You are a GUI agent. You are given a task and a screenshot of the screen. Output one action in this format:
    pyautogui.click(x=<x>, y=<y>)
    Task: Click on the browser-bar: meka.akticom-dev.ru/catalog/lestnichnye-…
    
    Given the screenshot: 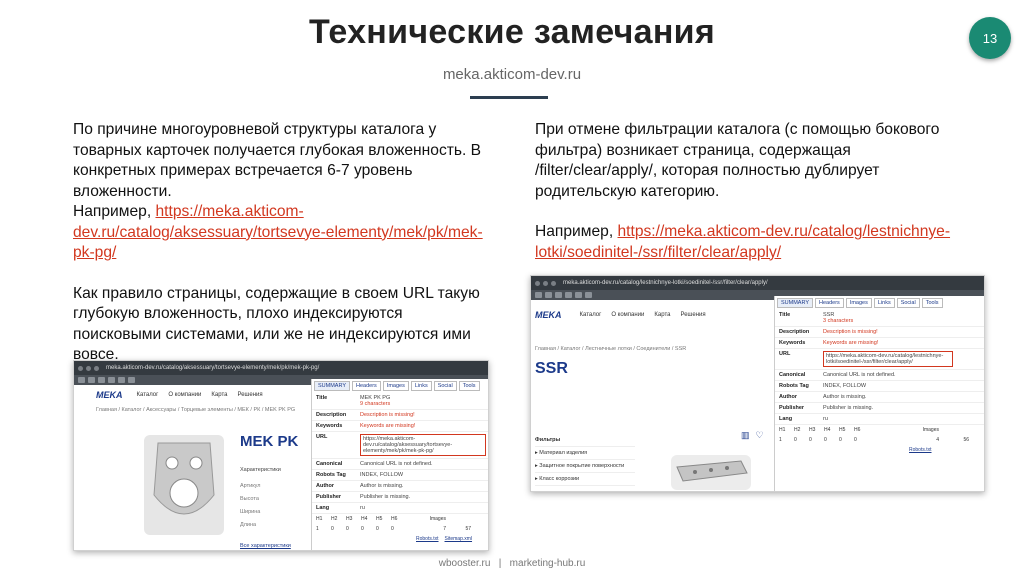 What is the action you would take?
    pyautogui.click(x=757, y=283)
    